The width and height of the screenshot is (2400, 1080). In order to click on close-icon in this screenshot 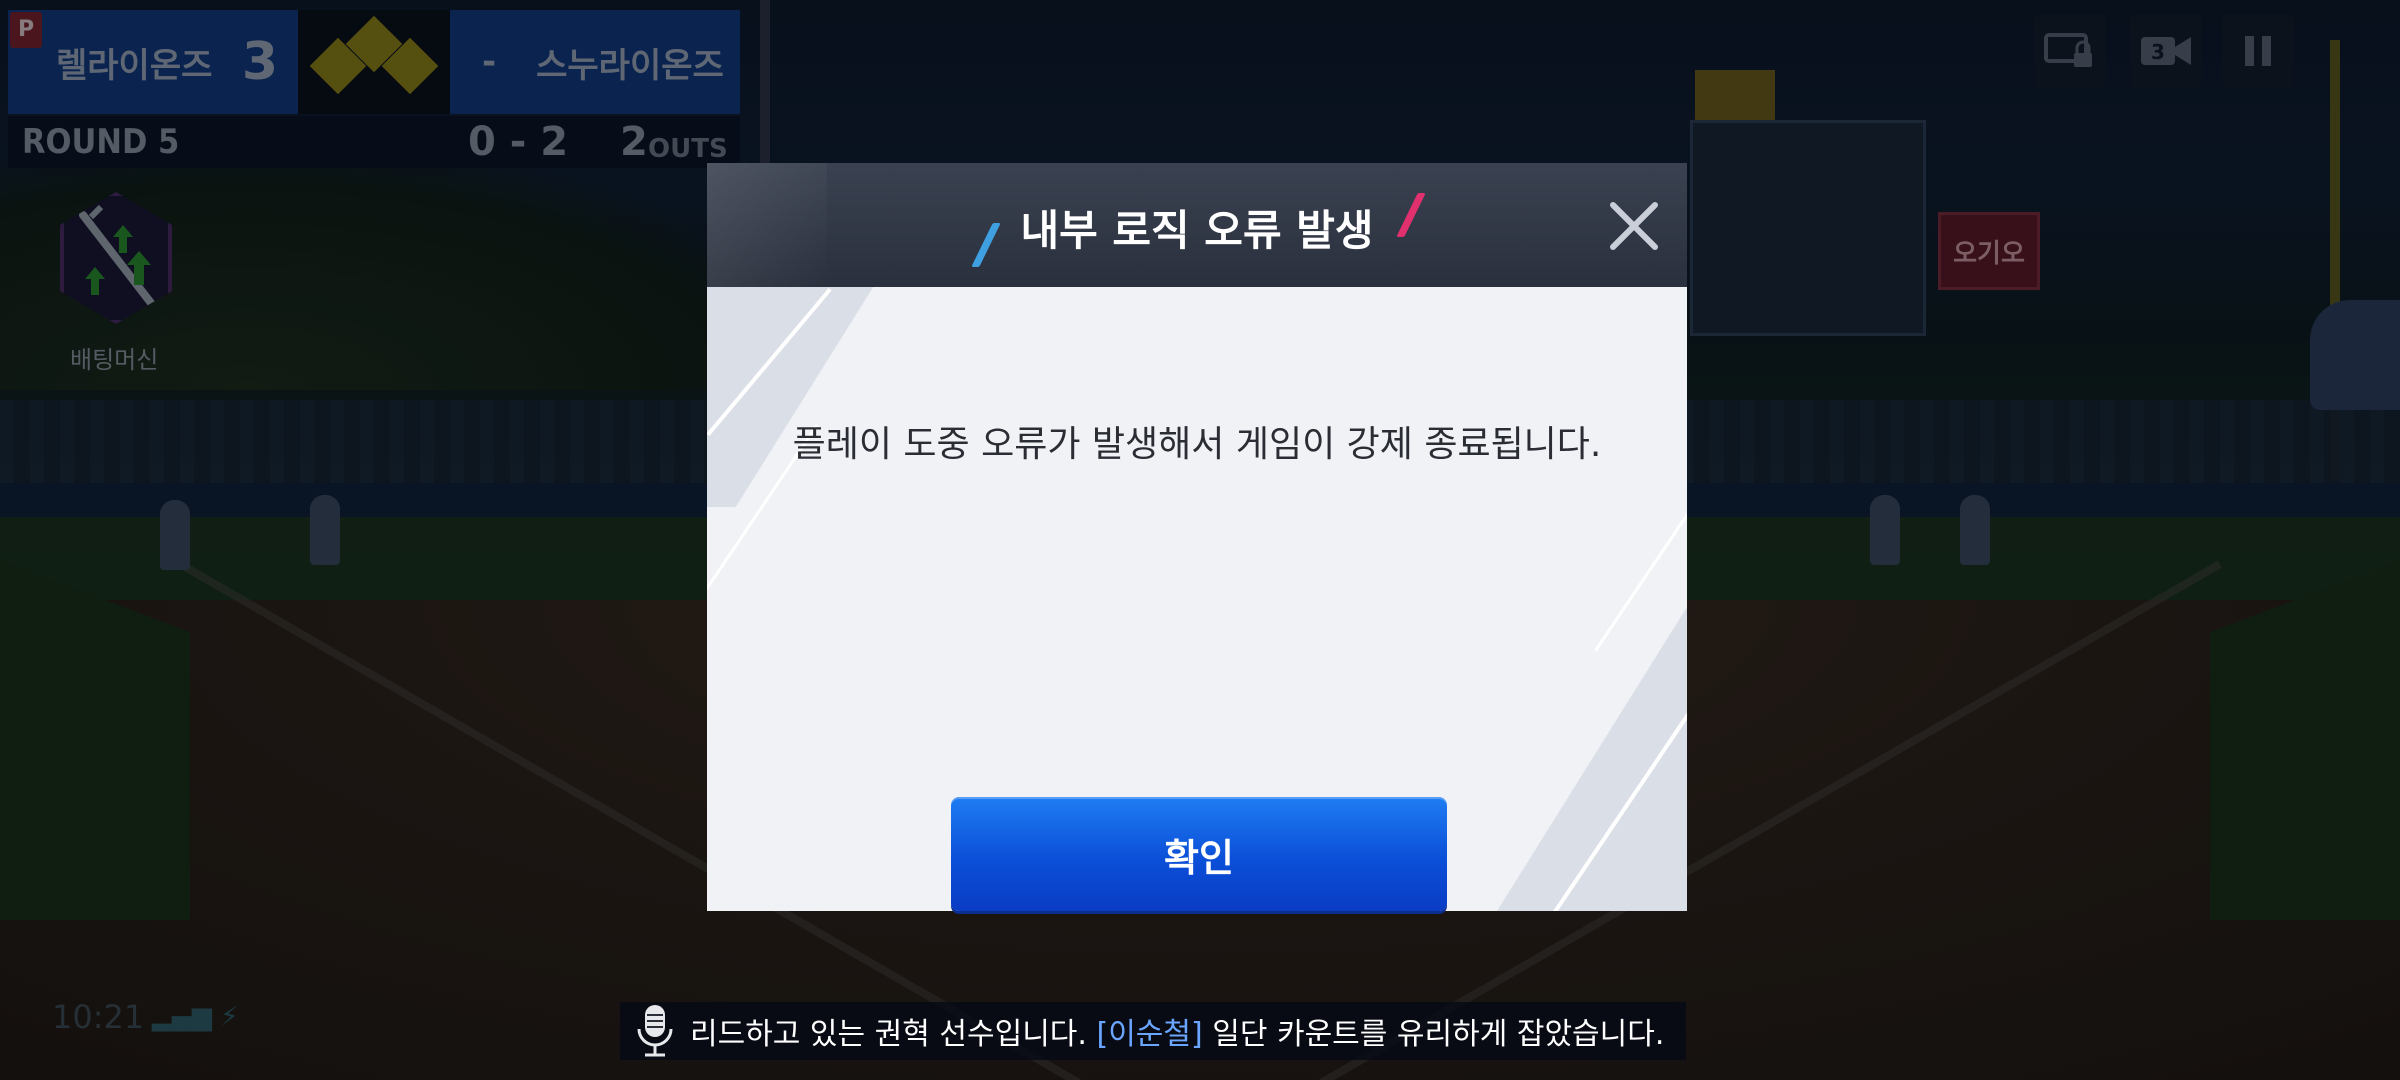, I will do `click(1634, 226)`.